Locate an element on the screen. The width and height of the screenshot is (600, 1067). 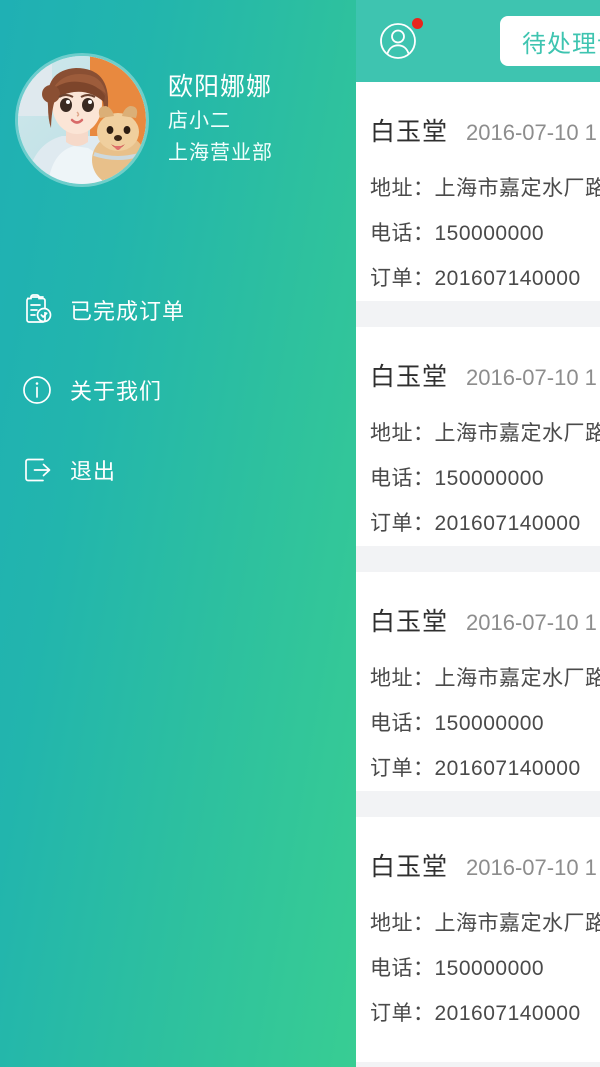
notification-dot-icon is located at coordinates (417, 23).